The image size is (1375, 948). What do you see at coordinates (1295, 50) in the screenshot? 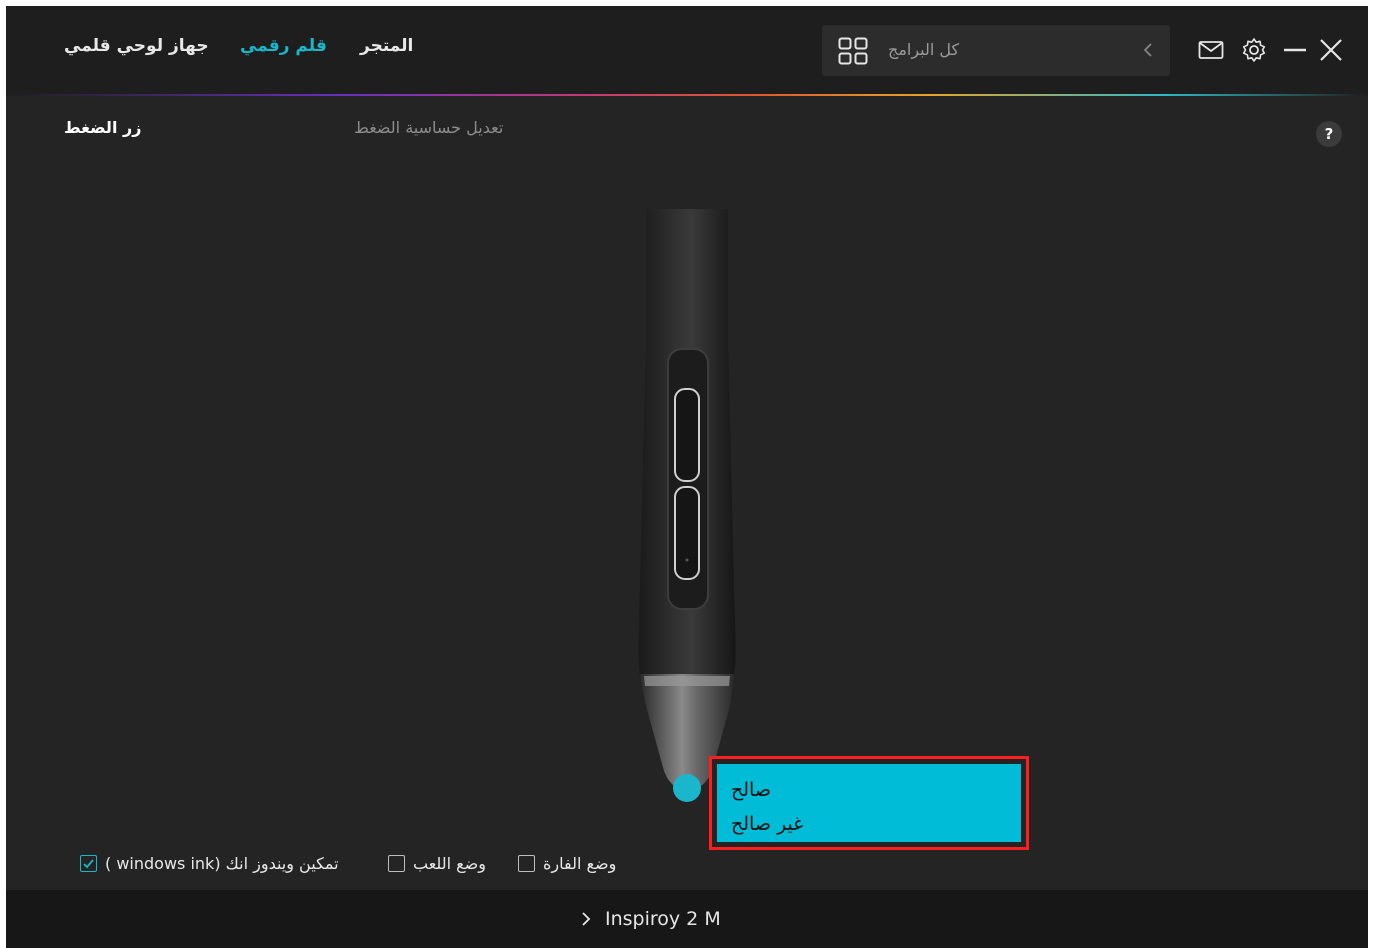
I see `minimize-icon` at bounding box center [1295, 50].